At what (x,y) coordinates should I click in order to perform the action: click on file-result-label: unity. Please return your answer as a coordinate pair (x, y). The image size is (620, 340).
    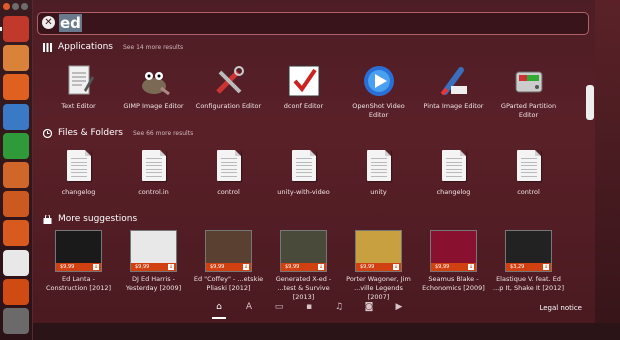
    Looking at the image, I should click on (378, 192).